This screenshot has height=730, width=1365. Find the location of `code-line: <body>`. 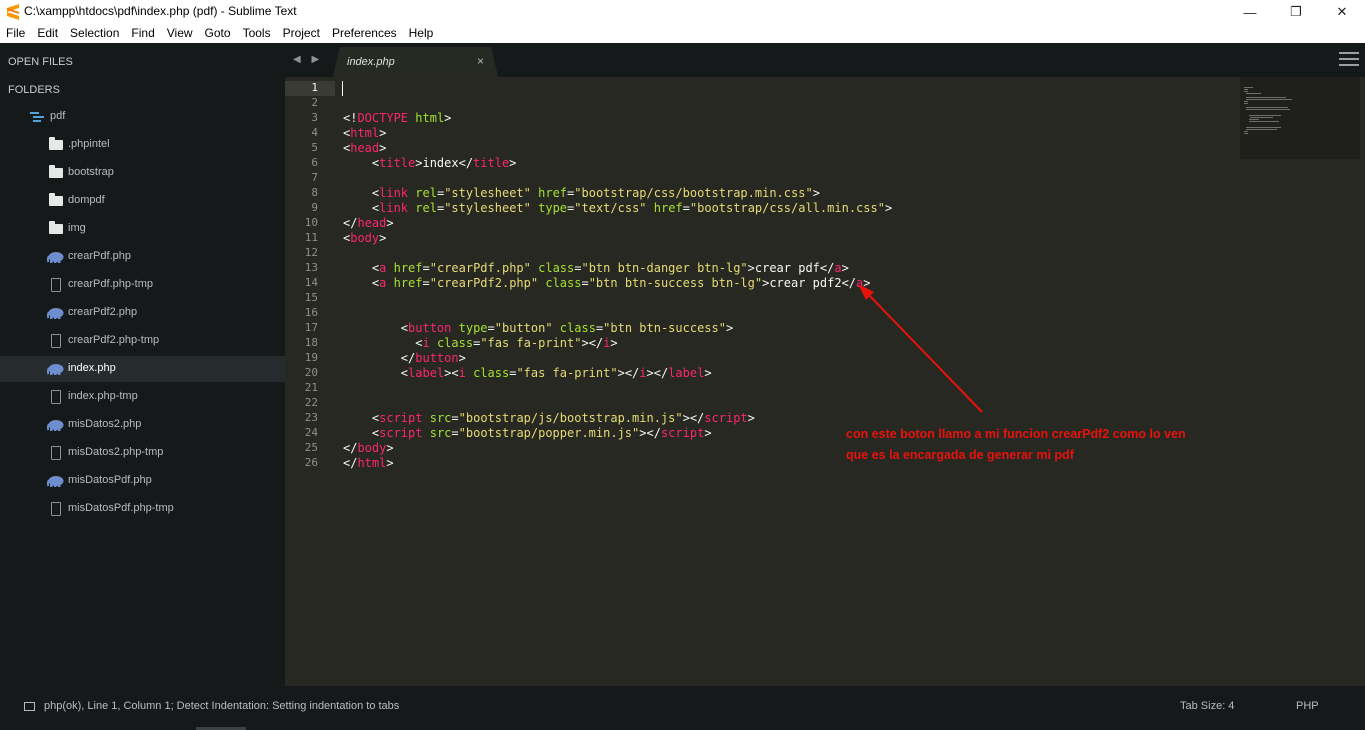

code-line: <body> is located at coordinates (364, 238).